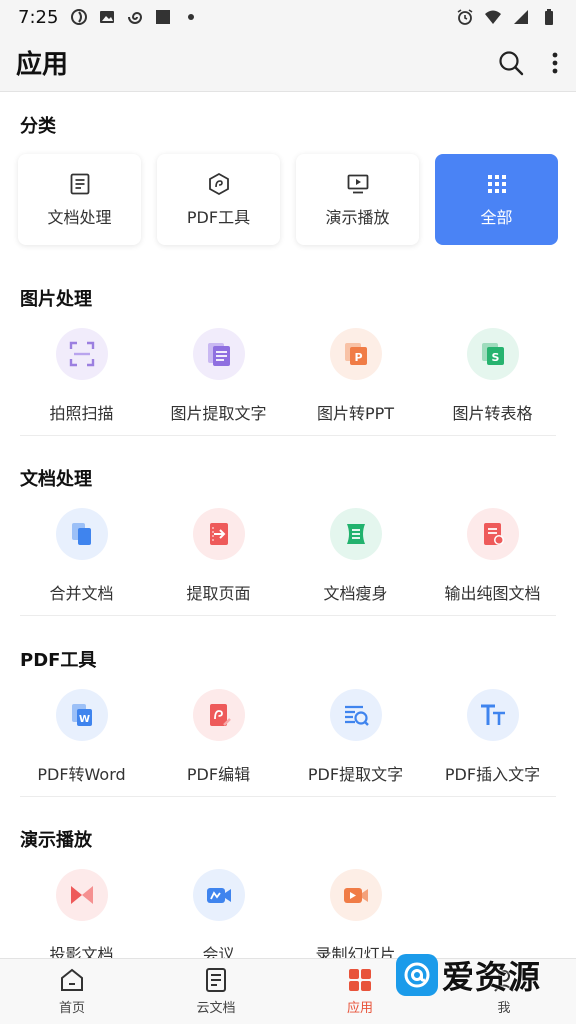  I want to click on doc-processing-grid: 合并文档 提取页面 文档瘦身 输出纯图文档, so click(288, 556).